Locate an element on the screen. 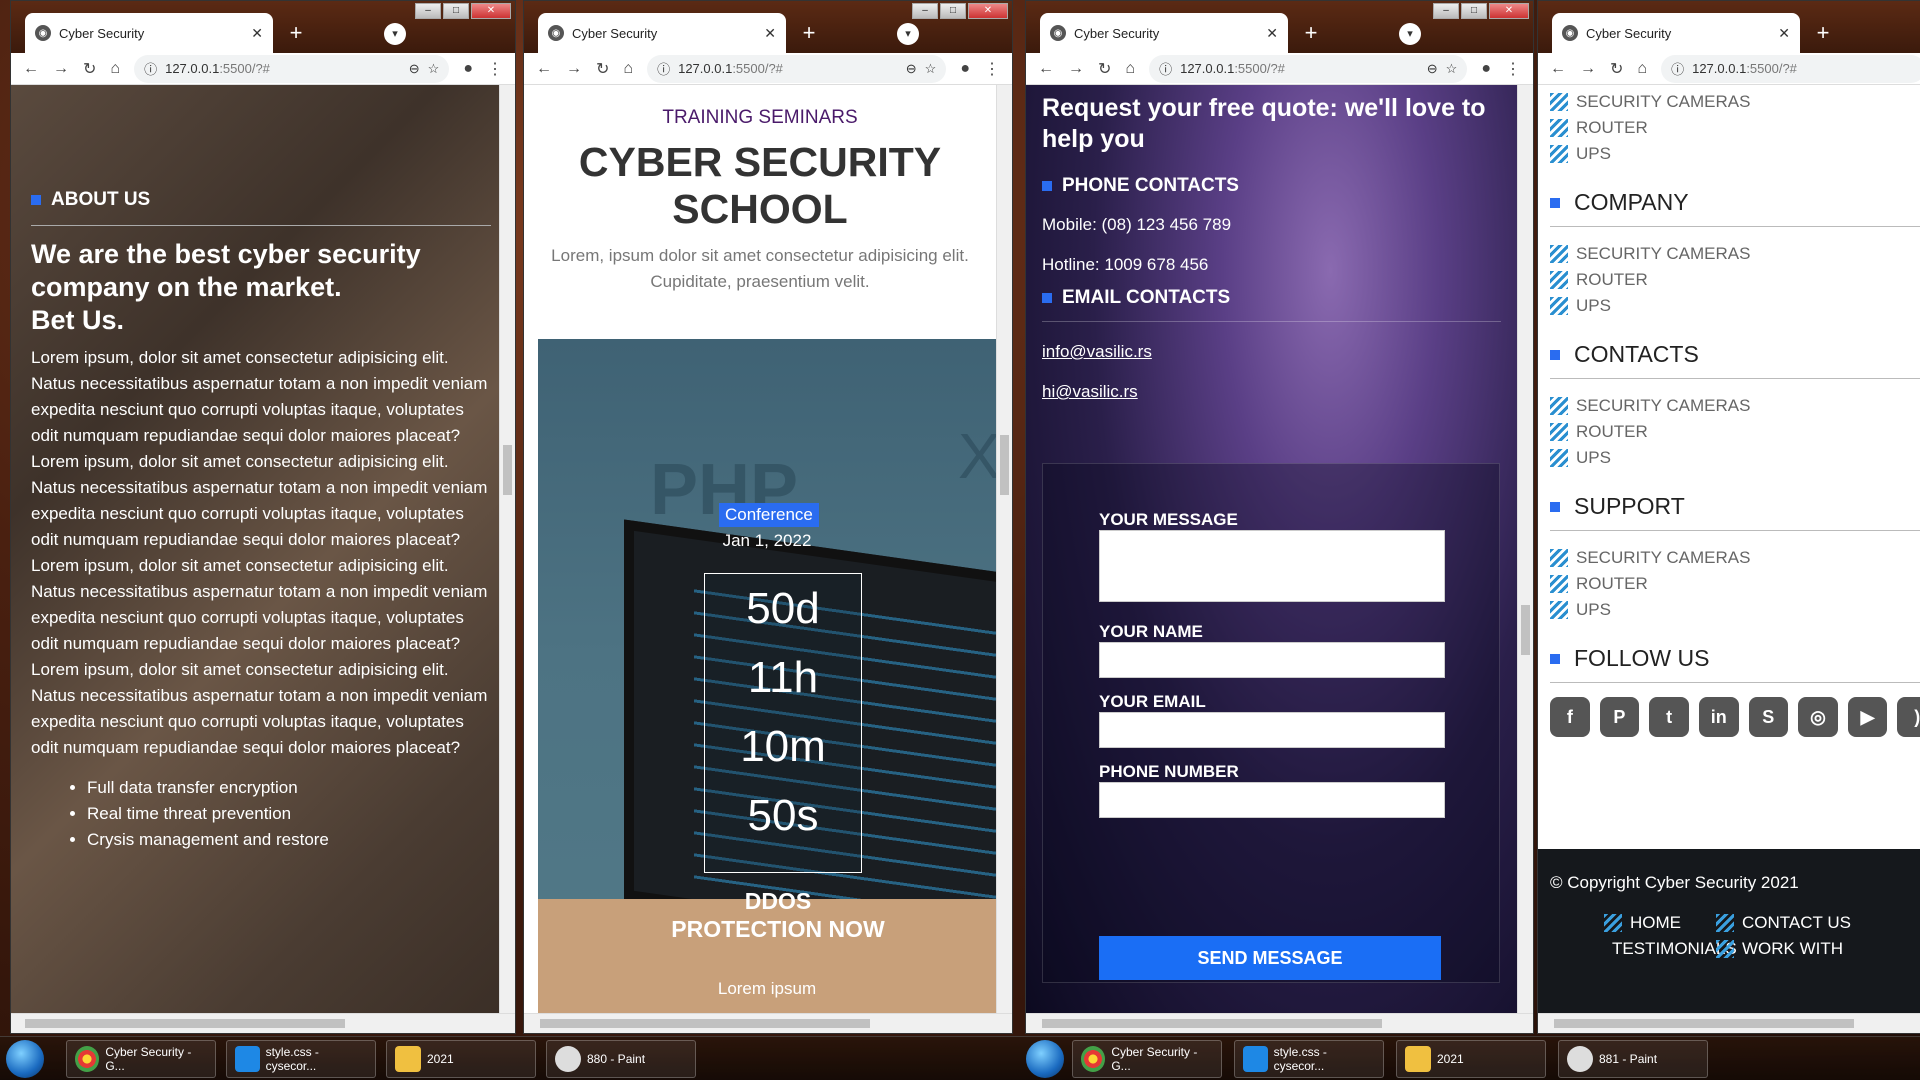 The image size is (1920, 1080). email-input is located at coordinates (1272, 730).